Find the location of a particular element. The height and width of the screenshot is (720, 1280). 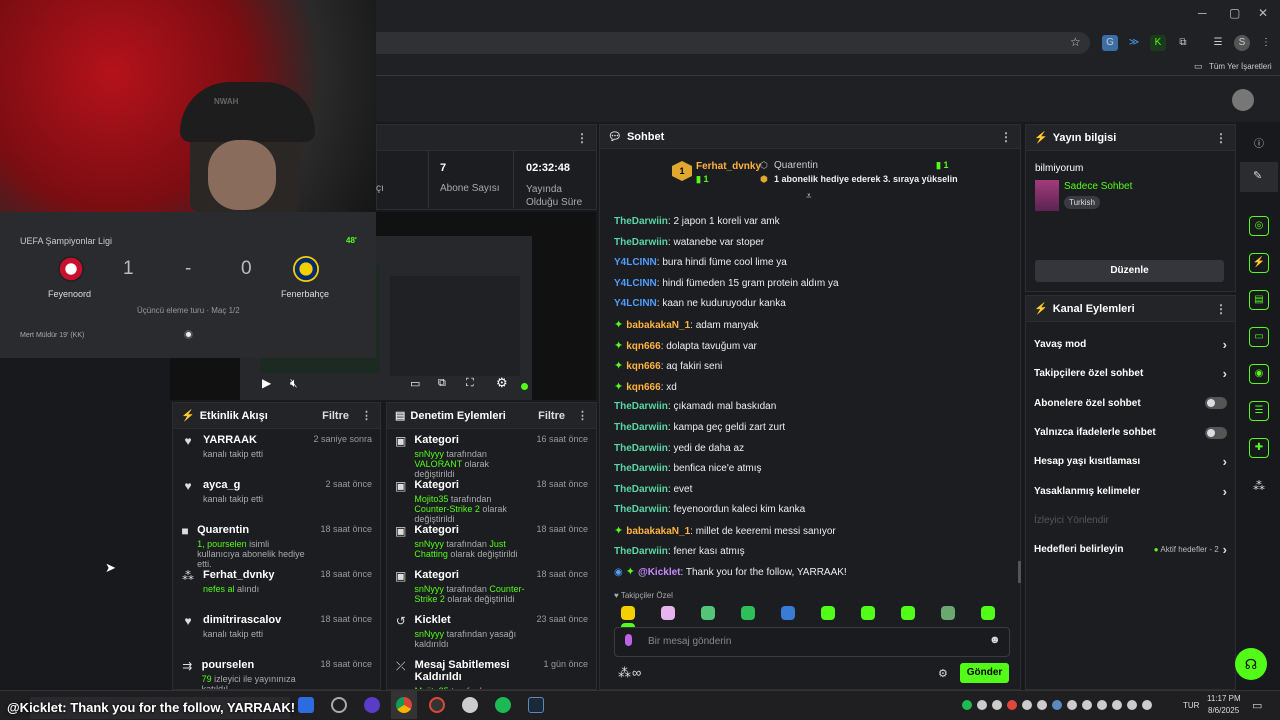

target-icon: ◎ is located at coordinates (1259, 226).